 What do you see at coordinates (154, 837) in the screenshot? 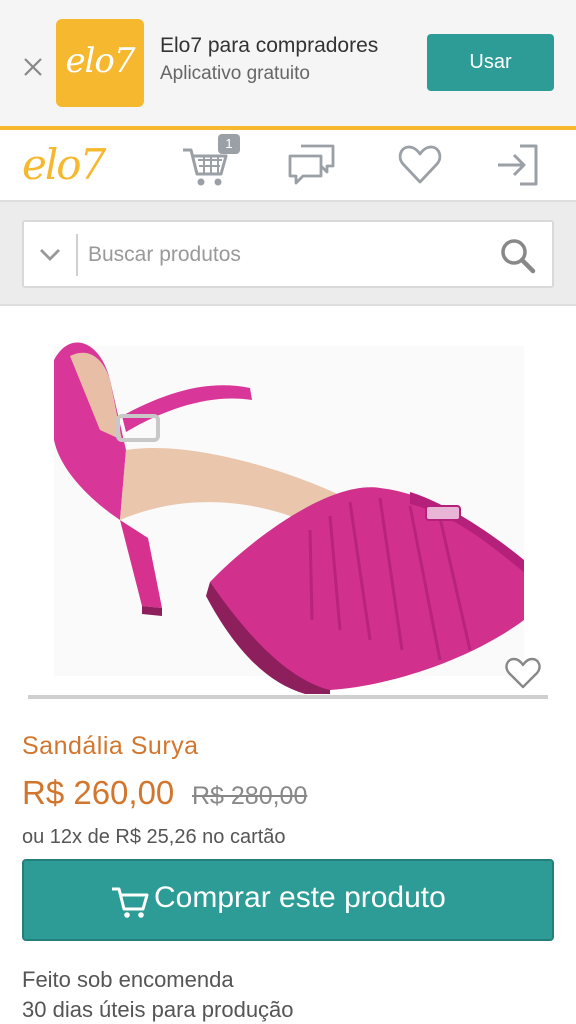
I see `installments-info: ou 12x de R$ 25,26 no cartão` at bounding box center [154, 837].